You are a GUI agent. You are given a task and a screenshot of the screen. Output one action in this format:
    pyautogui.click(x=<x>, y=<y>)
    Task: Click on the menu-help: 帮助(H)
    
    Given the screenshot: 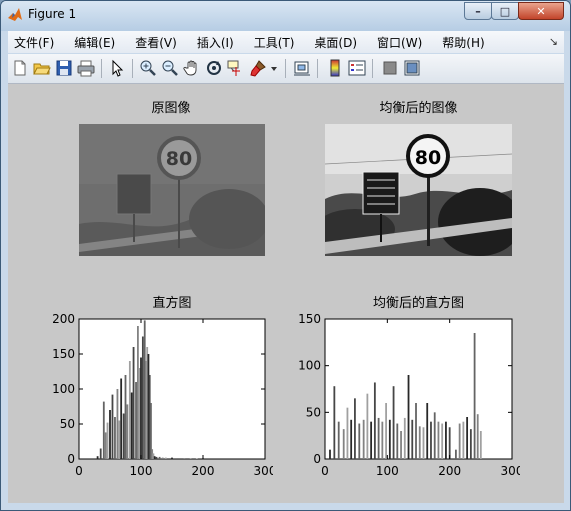 What is the action you would take?
    pyautogui.click(x=460, y=42)
    